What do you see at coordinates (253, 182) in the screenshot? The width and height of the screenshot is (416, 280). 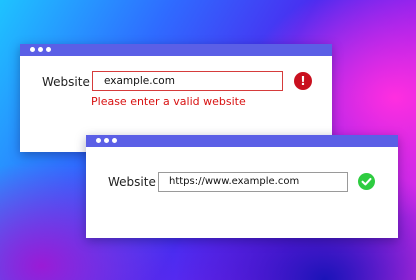 I see `website-input-valid: https://www.example.com` at bounding box center [253, 182].